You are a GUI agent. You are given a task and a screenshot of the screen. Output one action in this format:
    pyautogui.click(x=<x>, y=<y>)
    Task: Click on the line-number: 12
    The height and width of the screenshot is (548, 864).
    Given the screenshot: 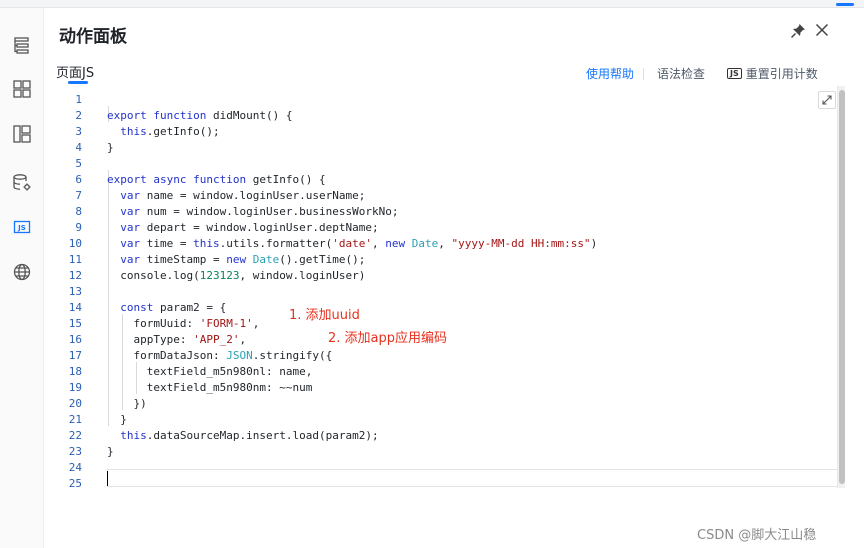 What is the action you would take?
    pyautogui.click(x=75, y=275)
    